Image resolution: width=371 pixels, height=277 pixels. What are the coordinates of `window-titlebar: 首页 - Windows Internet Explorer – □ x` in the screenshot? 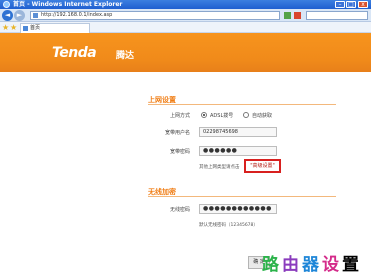 It's located at (185, 4).